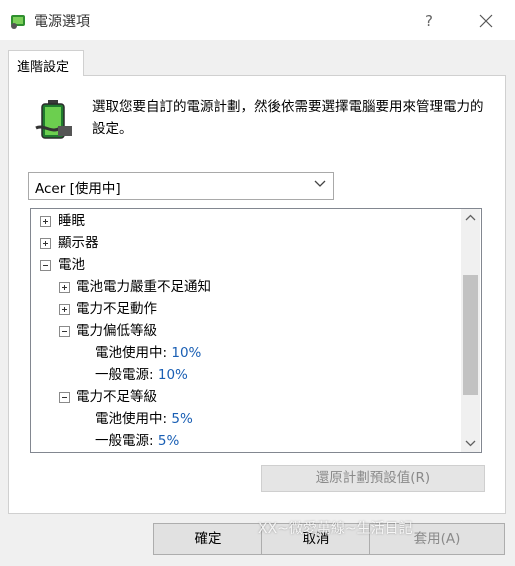 The width and height of the screenshot is (515, 566). I want to click on setting-low-level-plugged-in: 一般電源: 10%, so click(141, 375).